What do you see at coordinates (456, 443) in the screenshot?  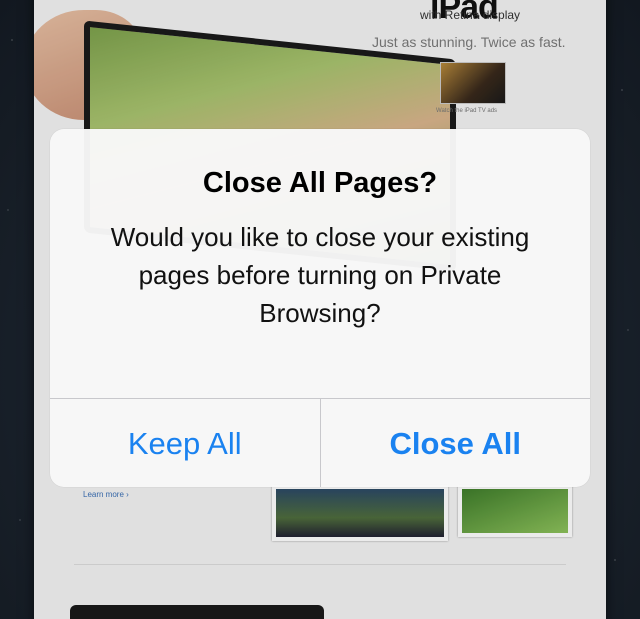 I see `close-all-button: Close All` at bounding box center [456, 443].